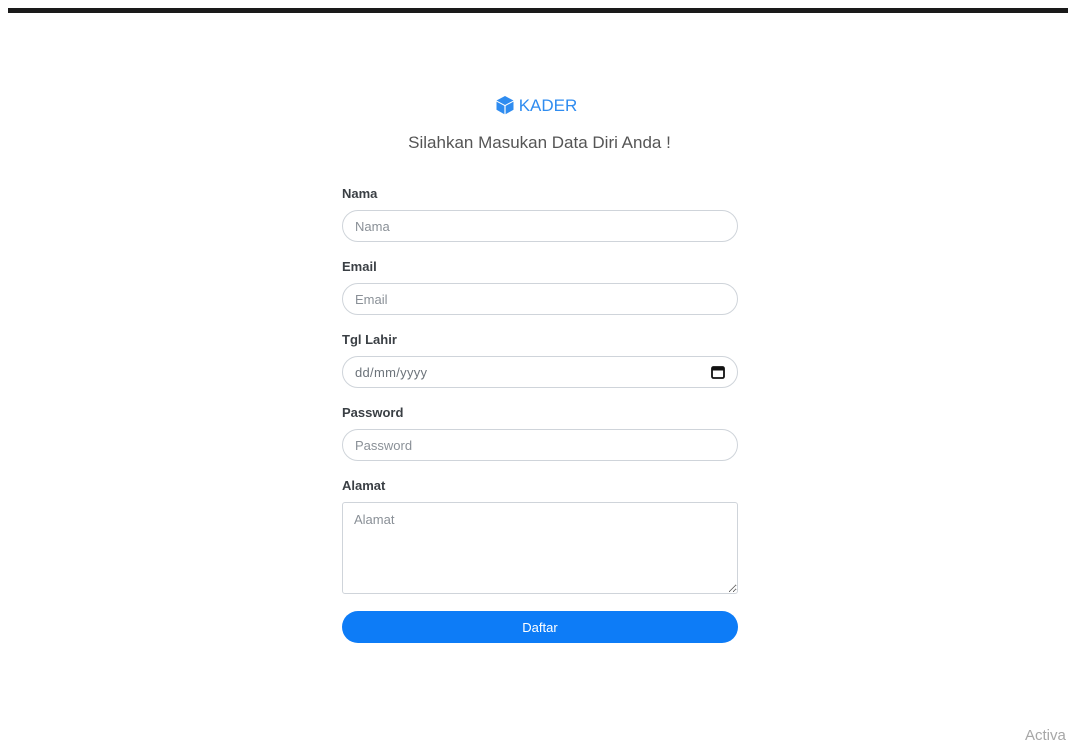 The image size is (1072, 753). What do you see at coordinates (540, 299) in the screenshot?
I see `email-input` at bounding box center [540, 299].